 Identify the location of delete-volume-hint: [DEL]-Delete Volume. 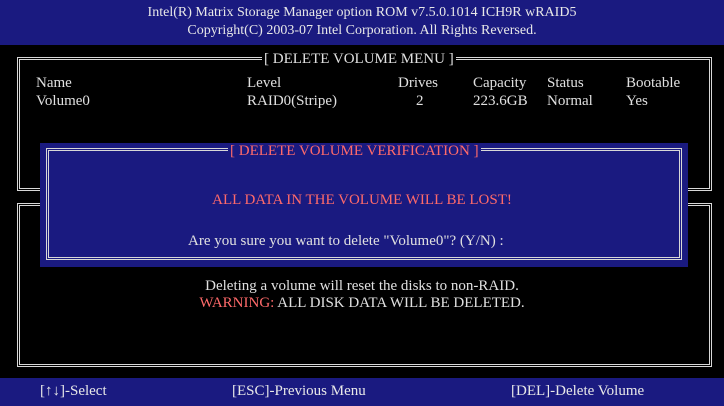
(577, 391).